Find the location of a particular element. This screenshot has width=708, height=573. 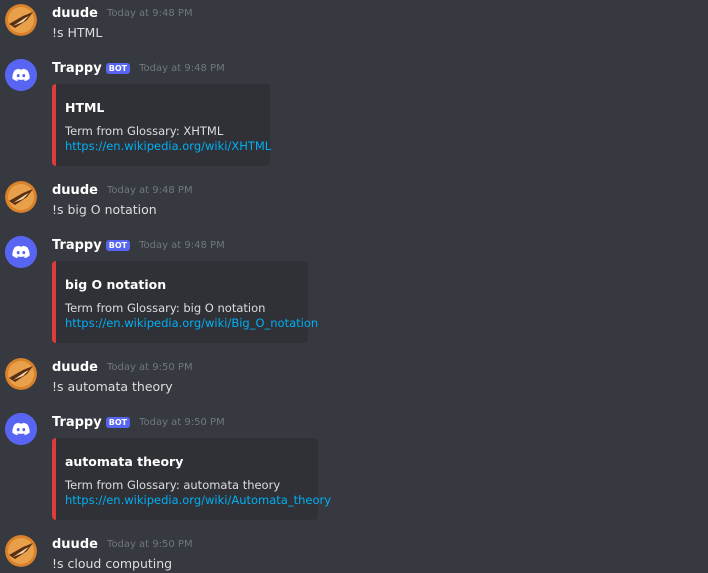

embed-link: https://en.wikipedia.org/wiki/XHTML is located at coordinates (168, 146).